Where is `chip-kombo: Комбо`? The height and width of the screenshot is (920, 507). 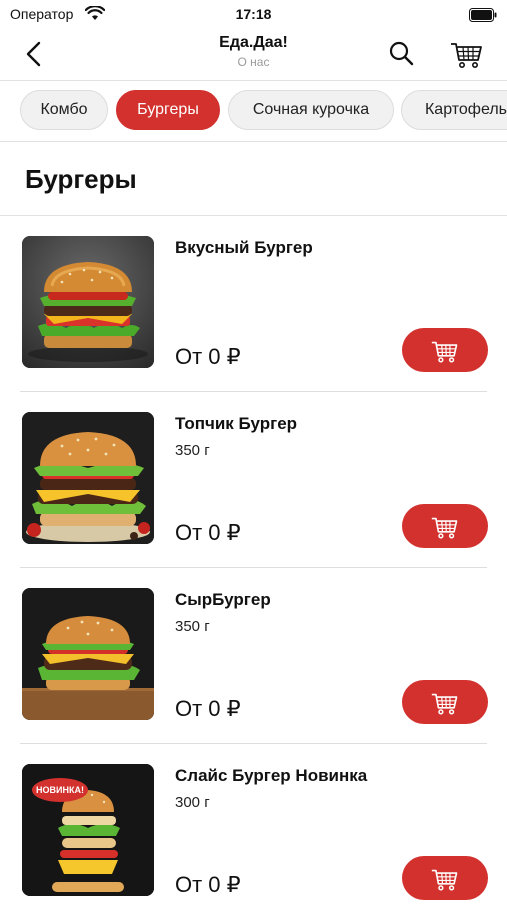
chip-kombo: Комбо is located at coordinates (64, 110).